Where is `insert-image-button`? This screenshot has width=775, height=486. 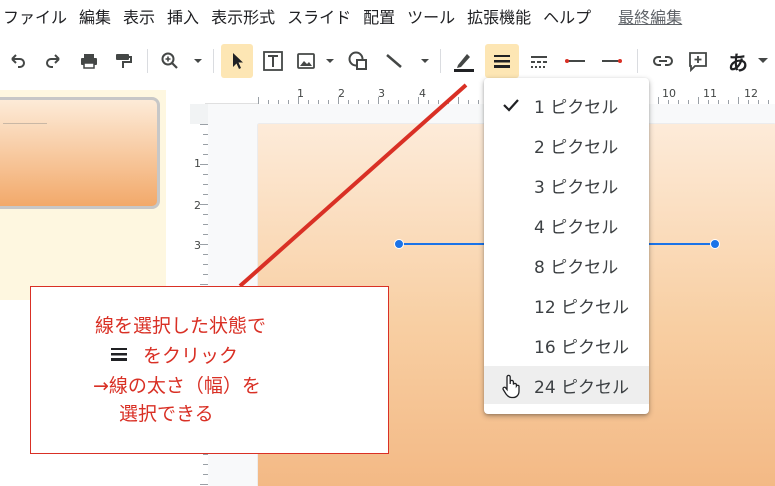 insert-image-button is located at coordinates (316, 61).